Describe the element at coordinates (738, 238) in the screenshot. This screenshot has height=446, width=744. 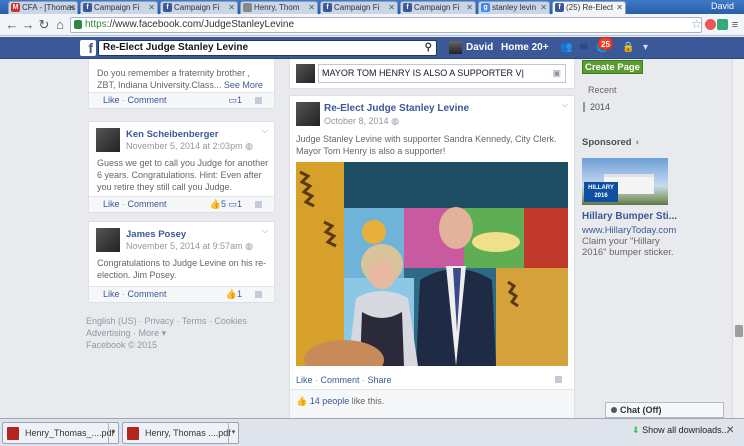
I see `page-scrollbar` at that location.